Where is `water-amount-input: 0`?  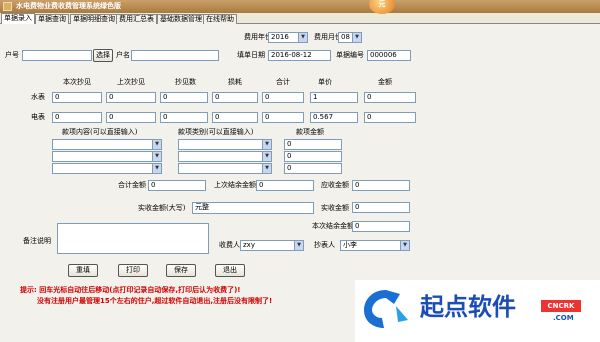 water-amount-input: 0 is located at coordinates (390, 97).